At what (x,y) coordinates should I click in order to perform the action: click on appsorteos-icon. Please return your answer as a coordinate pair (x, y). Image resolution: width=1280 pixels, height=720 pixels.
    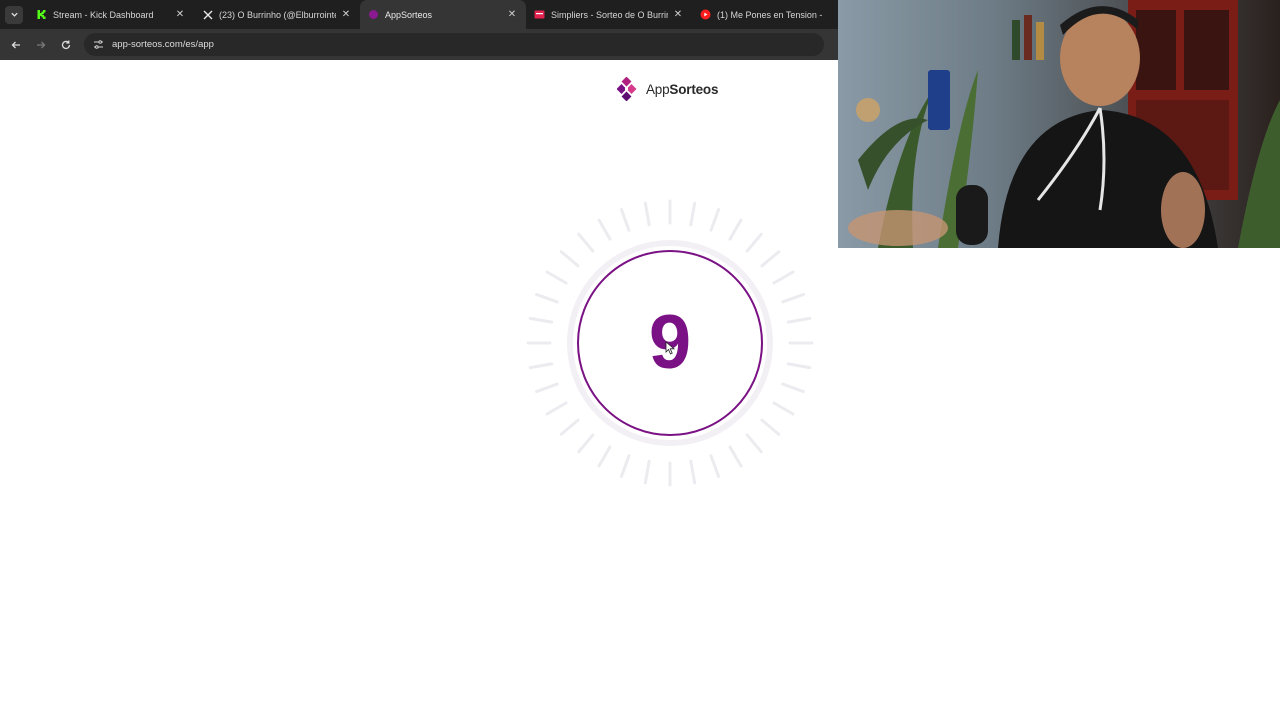
    Looking at the image, I should click on (373, 14).